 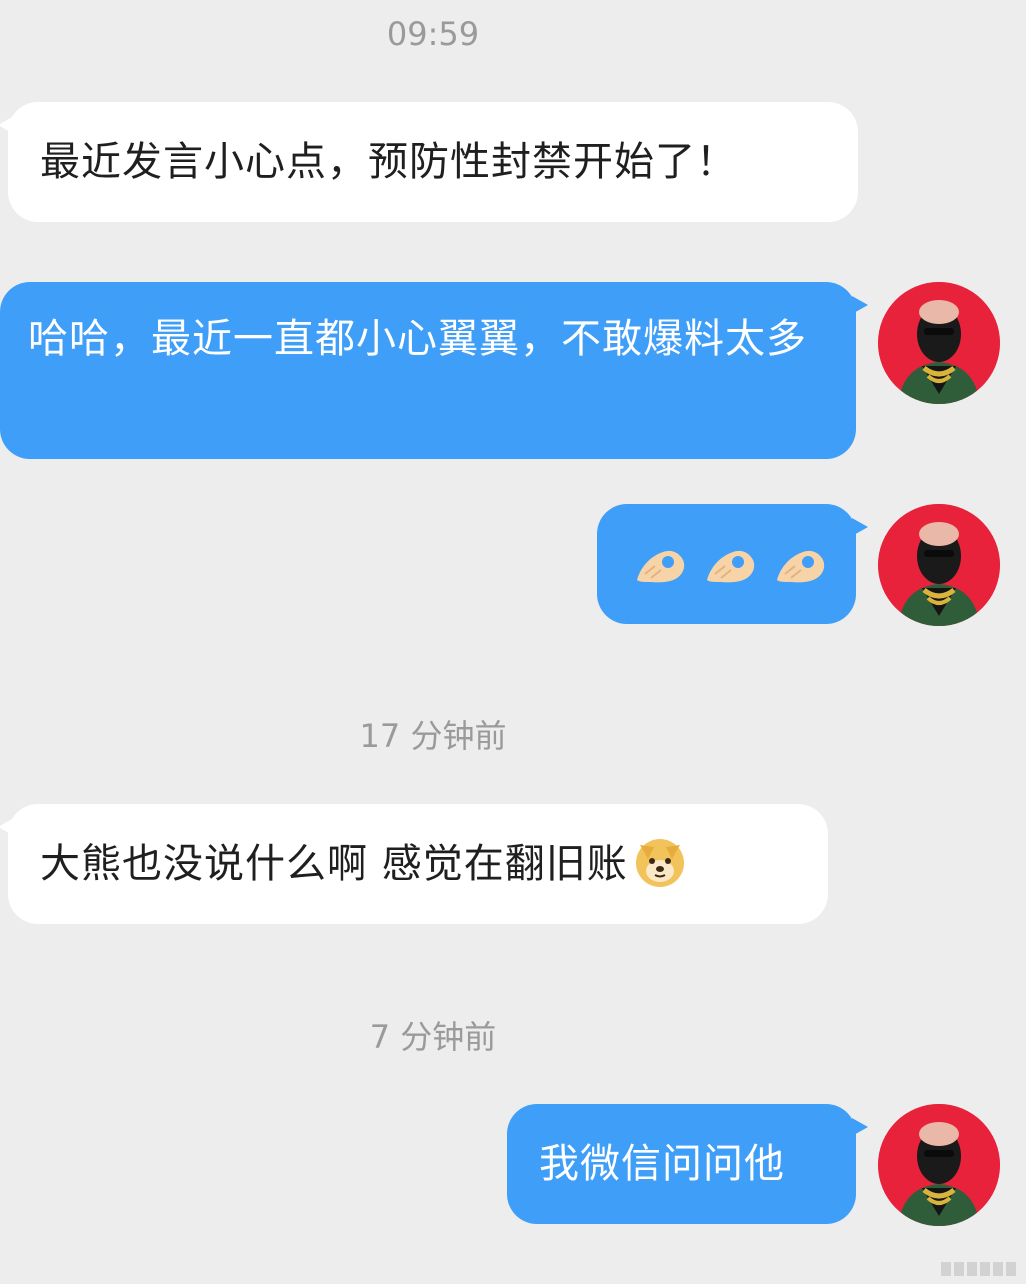 What do you see at coordinates (388, 162) in the screenshot?
I see `message-text: 最近发言小心点，预防性封禁开始了！` at bounding box center [388, 162].